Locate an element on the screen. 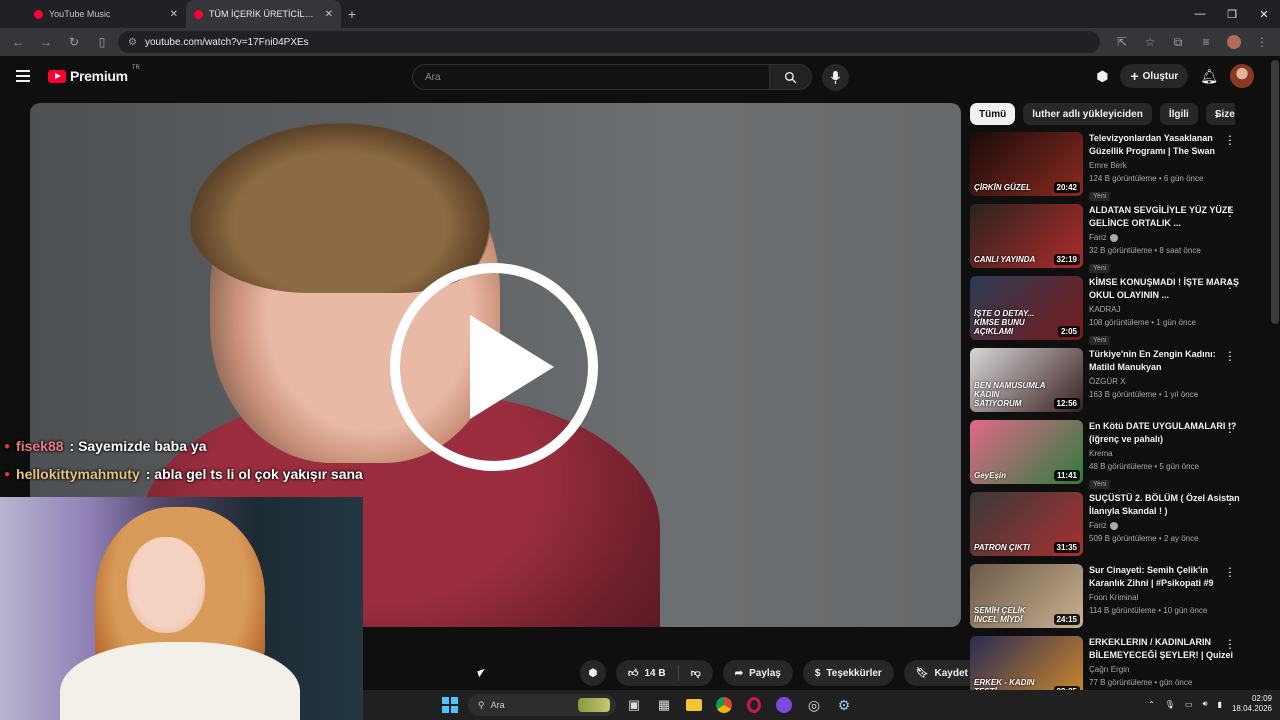 The image size is (1280, 720). obs-icon: ◎ is located at coordinates (814, 705).